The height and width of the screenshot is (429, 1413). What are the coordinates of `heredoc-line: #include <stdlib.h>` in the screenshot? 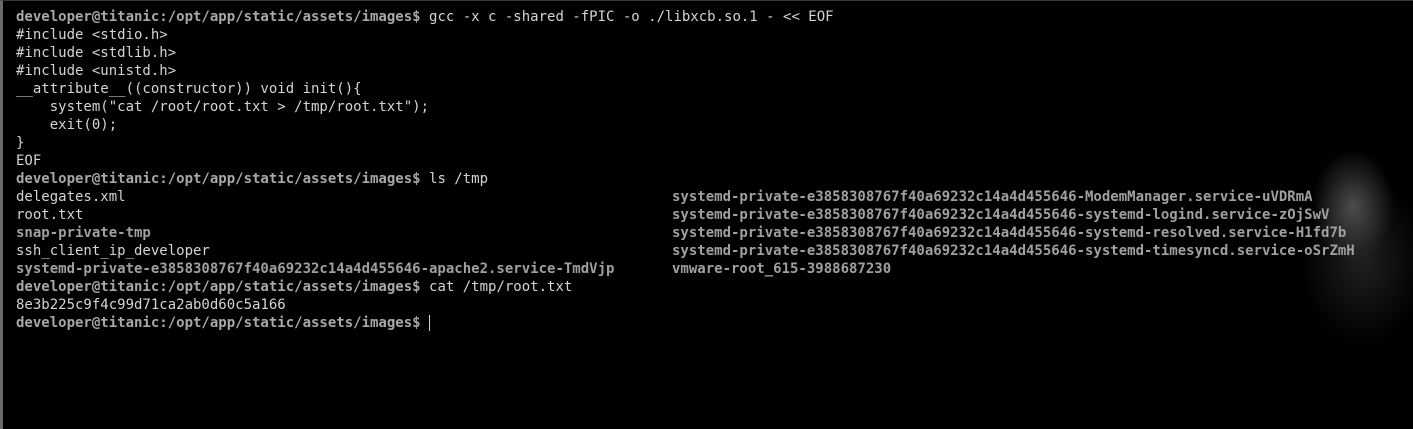 It's located at (96, 53).